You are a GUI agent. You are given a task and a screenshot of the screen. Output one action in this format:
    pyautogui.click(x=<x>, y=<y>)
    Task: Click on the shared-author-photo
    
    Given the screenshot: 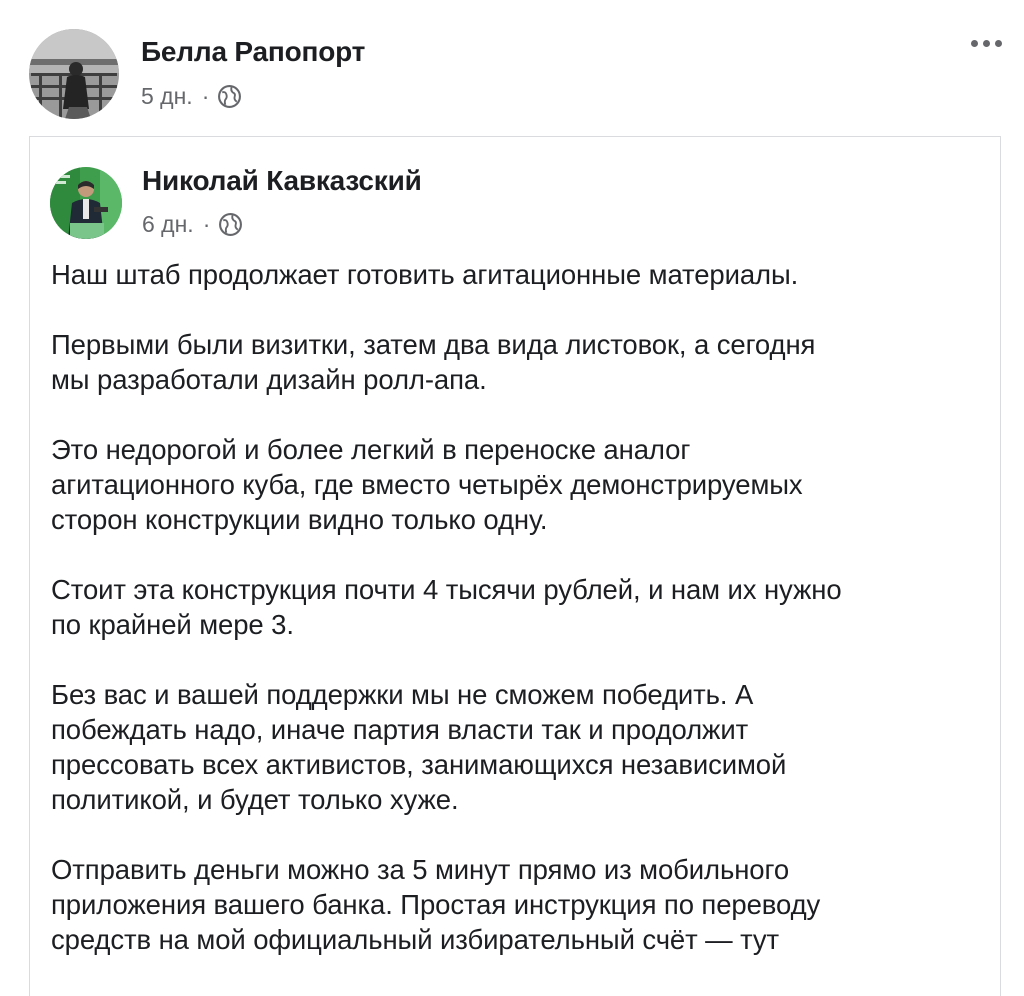 What is the action you would take?
    pyautogui.click(x=86, y=203)
    